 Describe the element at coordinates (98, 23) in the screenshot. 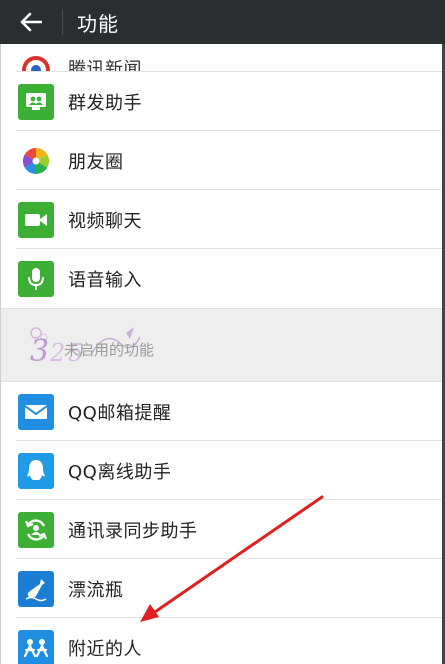

I see `page-title: 功能` at that location.